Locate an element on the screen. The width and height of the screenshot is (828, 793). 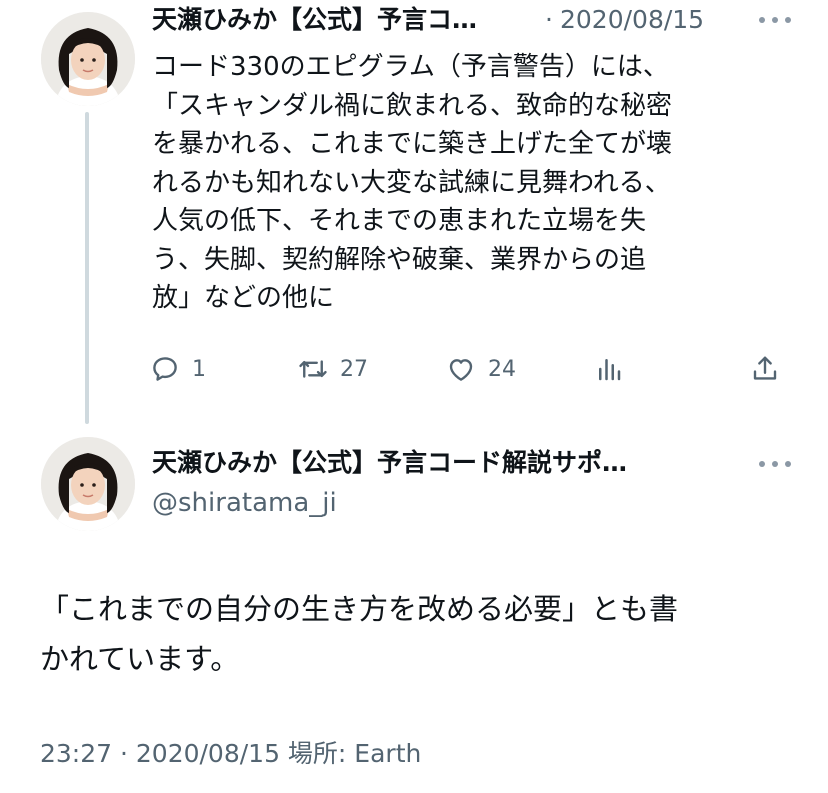
like-button: 24 is located at coordinates (481, 369).